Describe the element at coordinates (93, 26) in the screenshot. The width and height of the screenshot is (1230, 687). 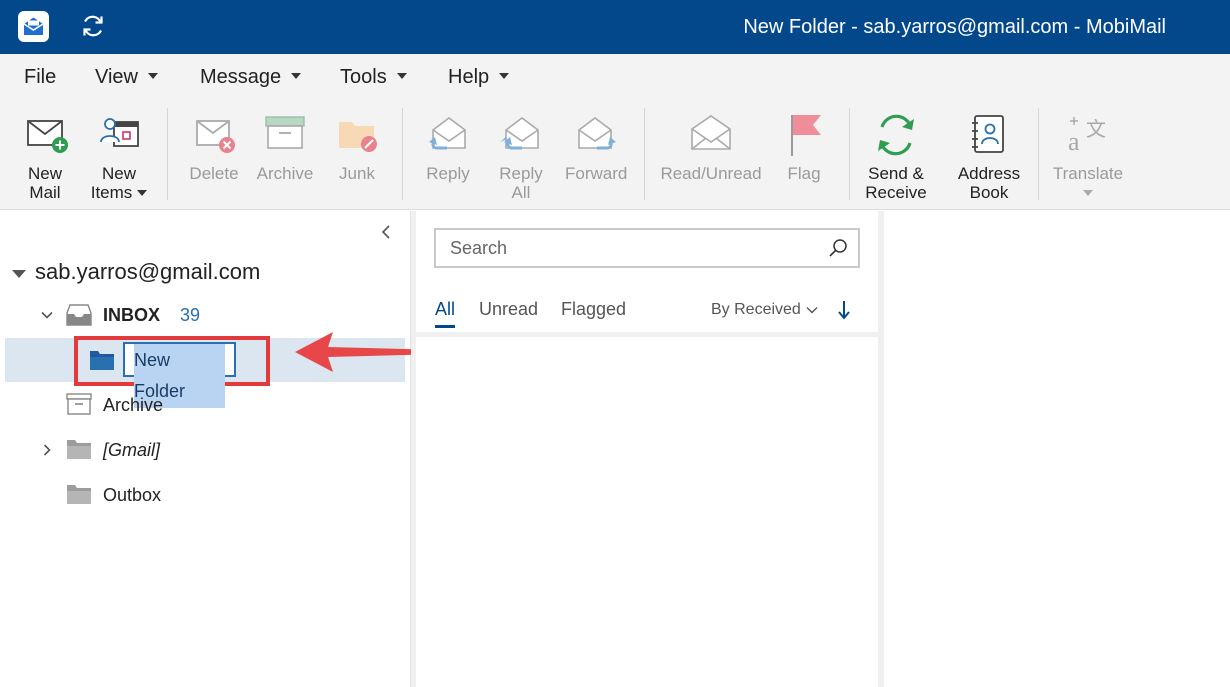
I see `sync-icon` at that location.